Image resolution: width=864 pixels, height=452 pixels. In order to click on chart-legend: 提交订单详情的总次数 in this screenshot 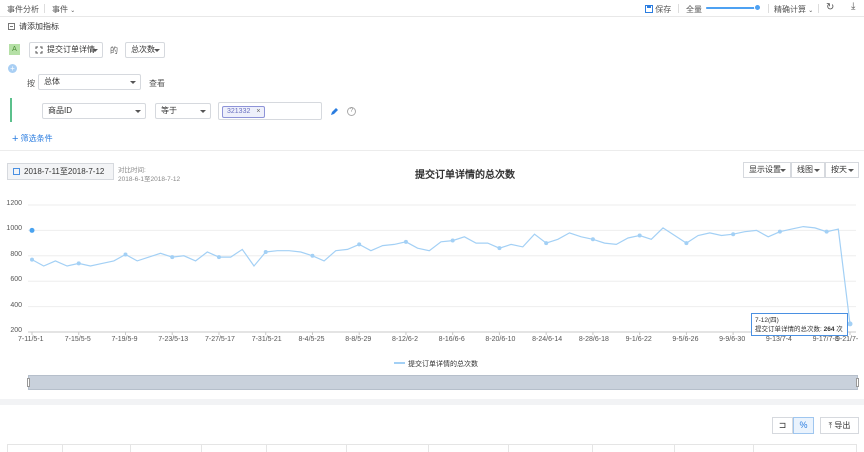, I will do `click(436, 364)`.